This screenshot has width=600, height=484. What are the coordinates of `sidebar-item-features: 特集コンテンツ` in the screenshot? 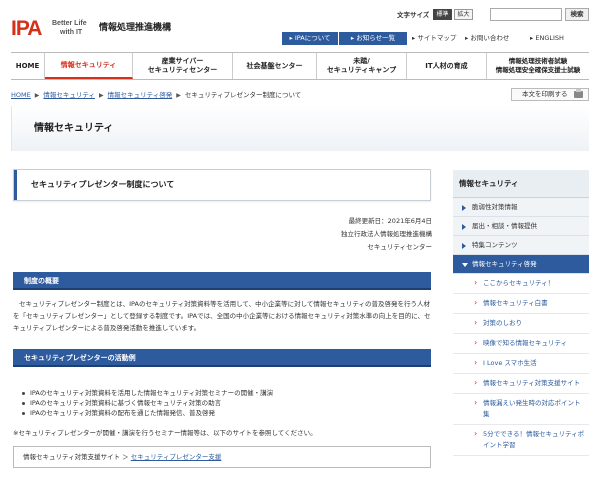 It's located at (521, 245).